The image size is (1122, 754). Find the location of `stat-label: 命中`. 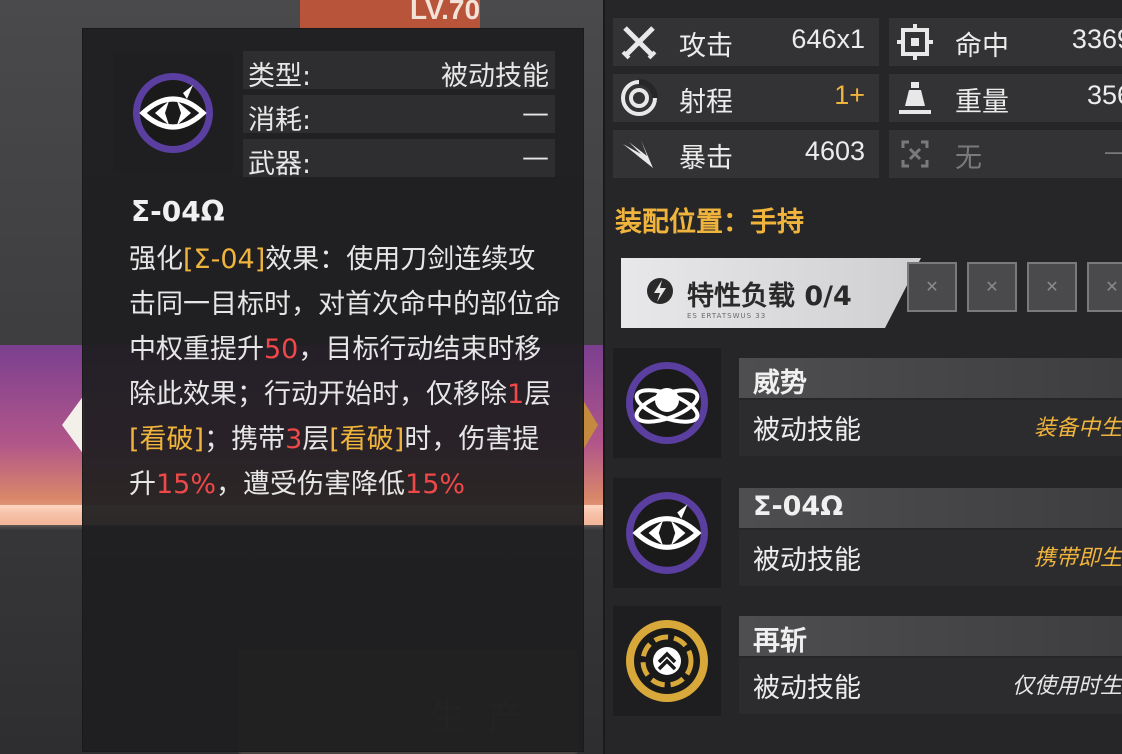

stat-label: 命中 is located at coordinates (982, 46).